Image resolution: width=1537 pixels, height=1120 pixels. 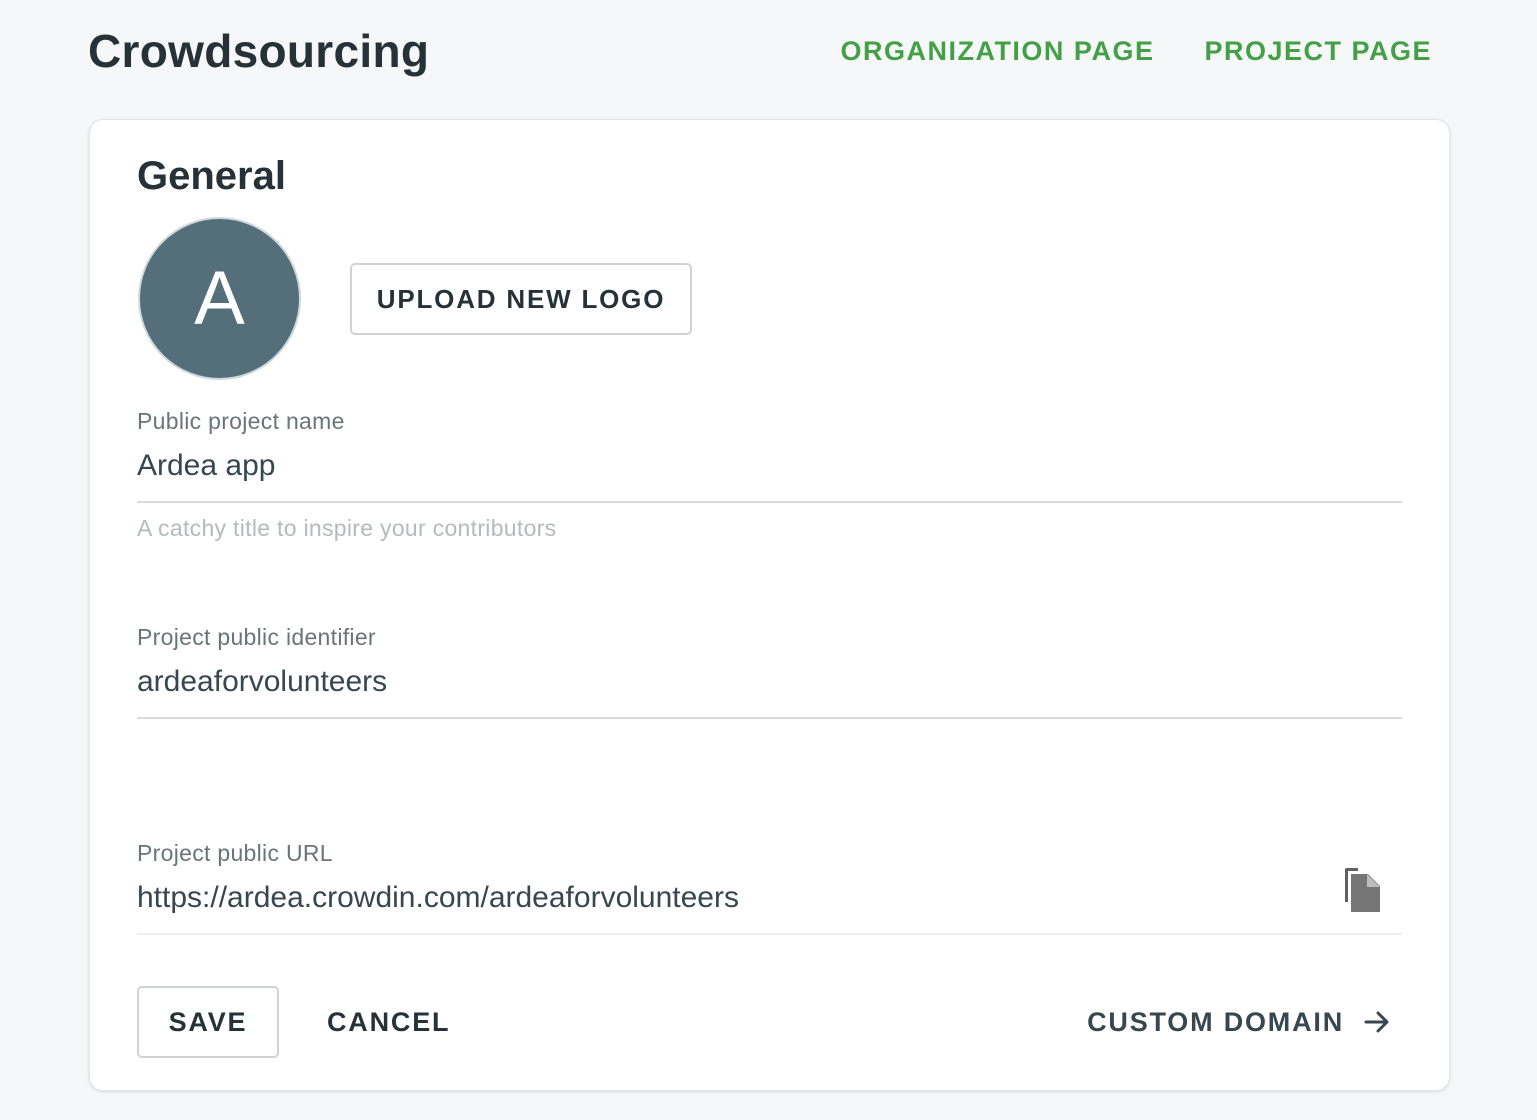 What do you see at coordinates (769, 466) in the screenshot?
I see `public-project-name-input` at bounding box center [769, 466].